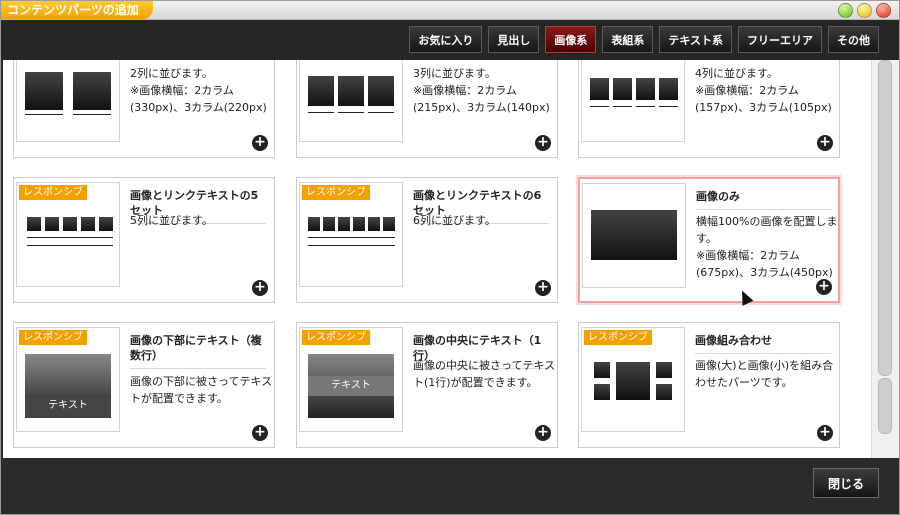  I want to click on tab-favorites: お気に入り, so click(446, 39).